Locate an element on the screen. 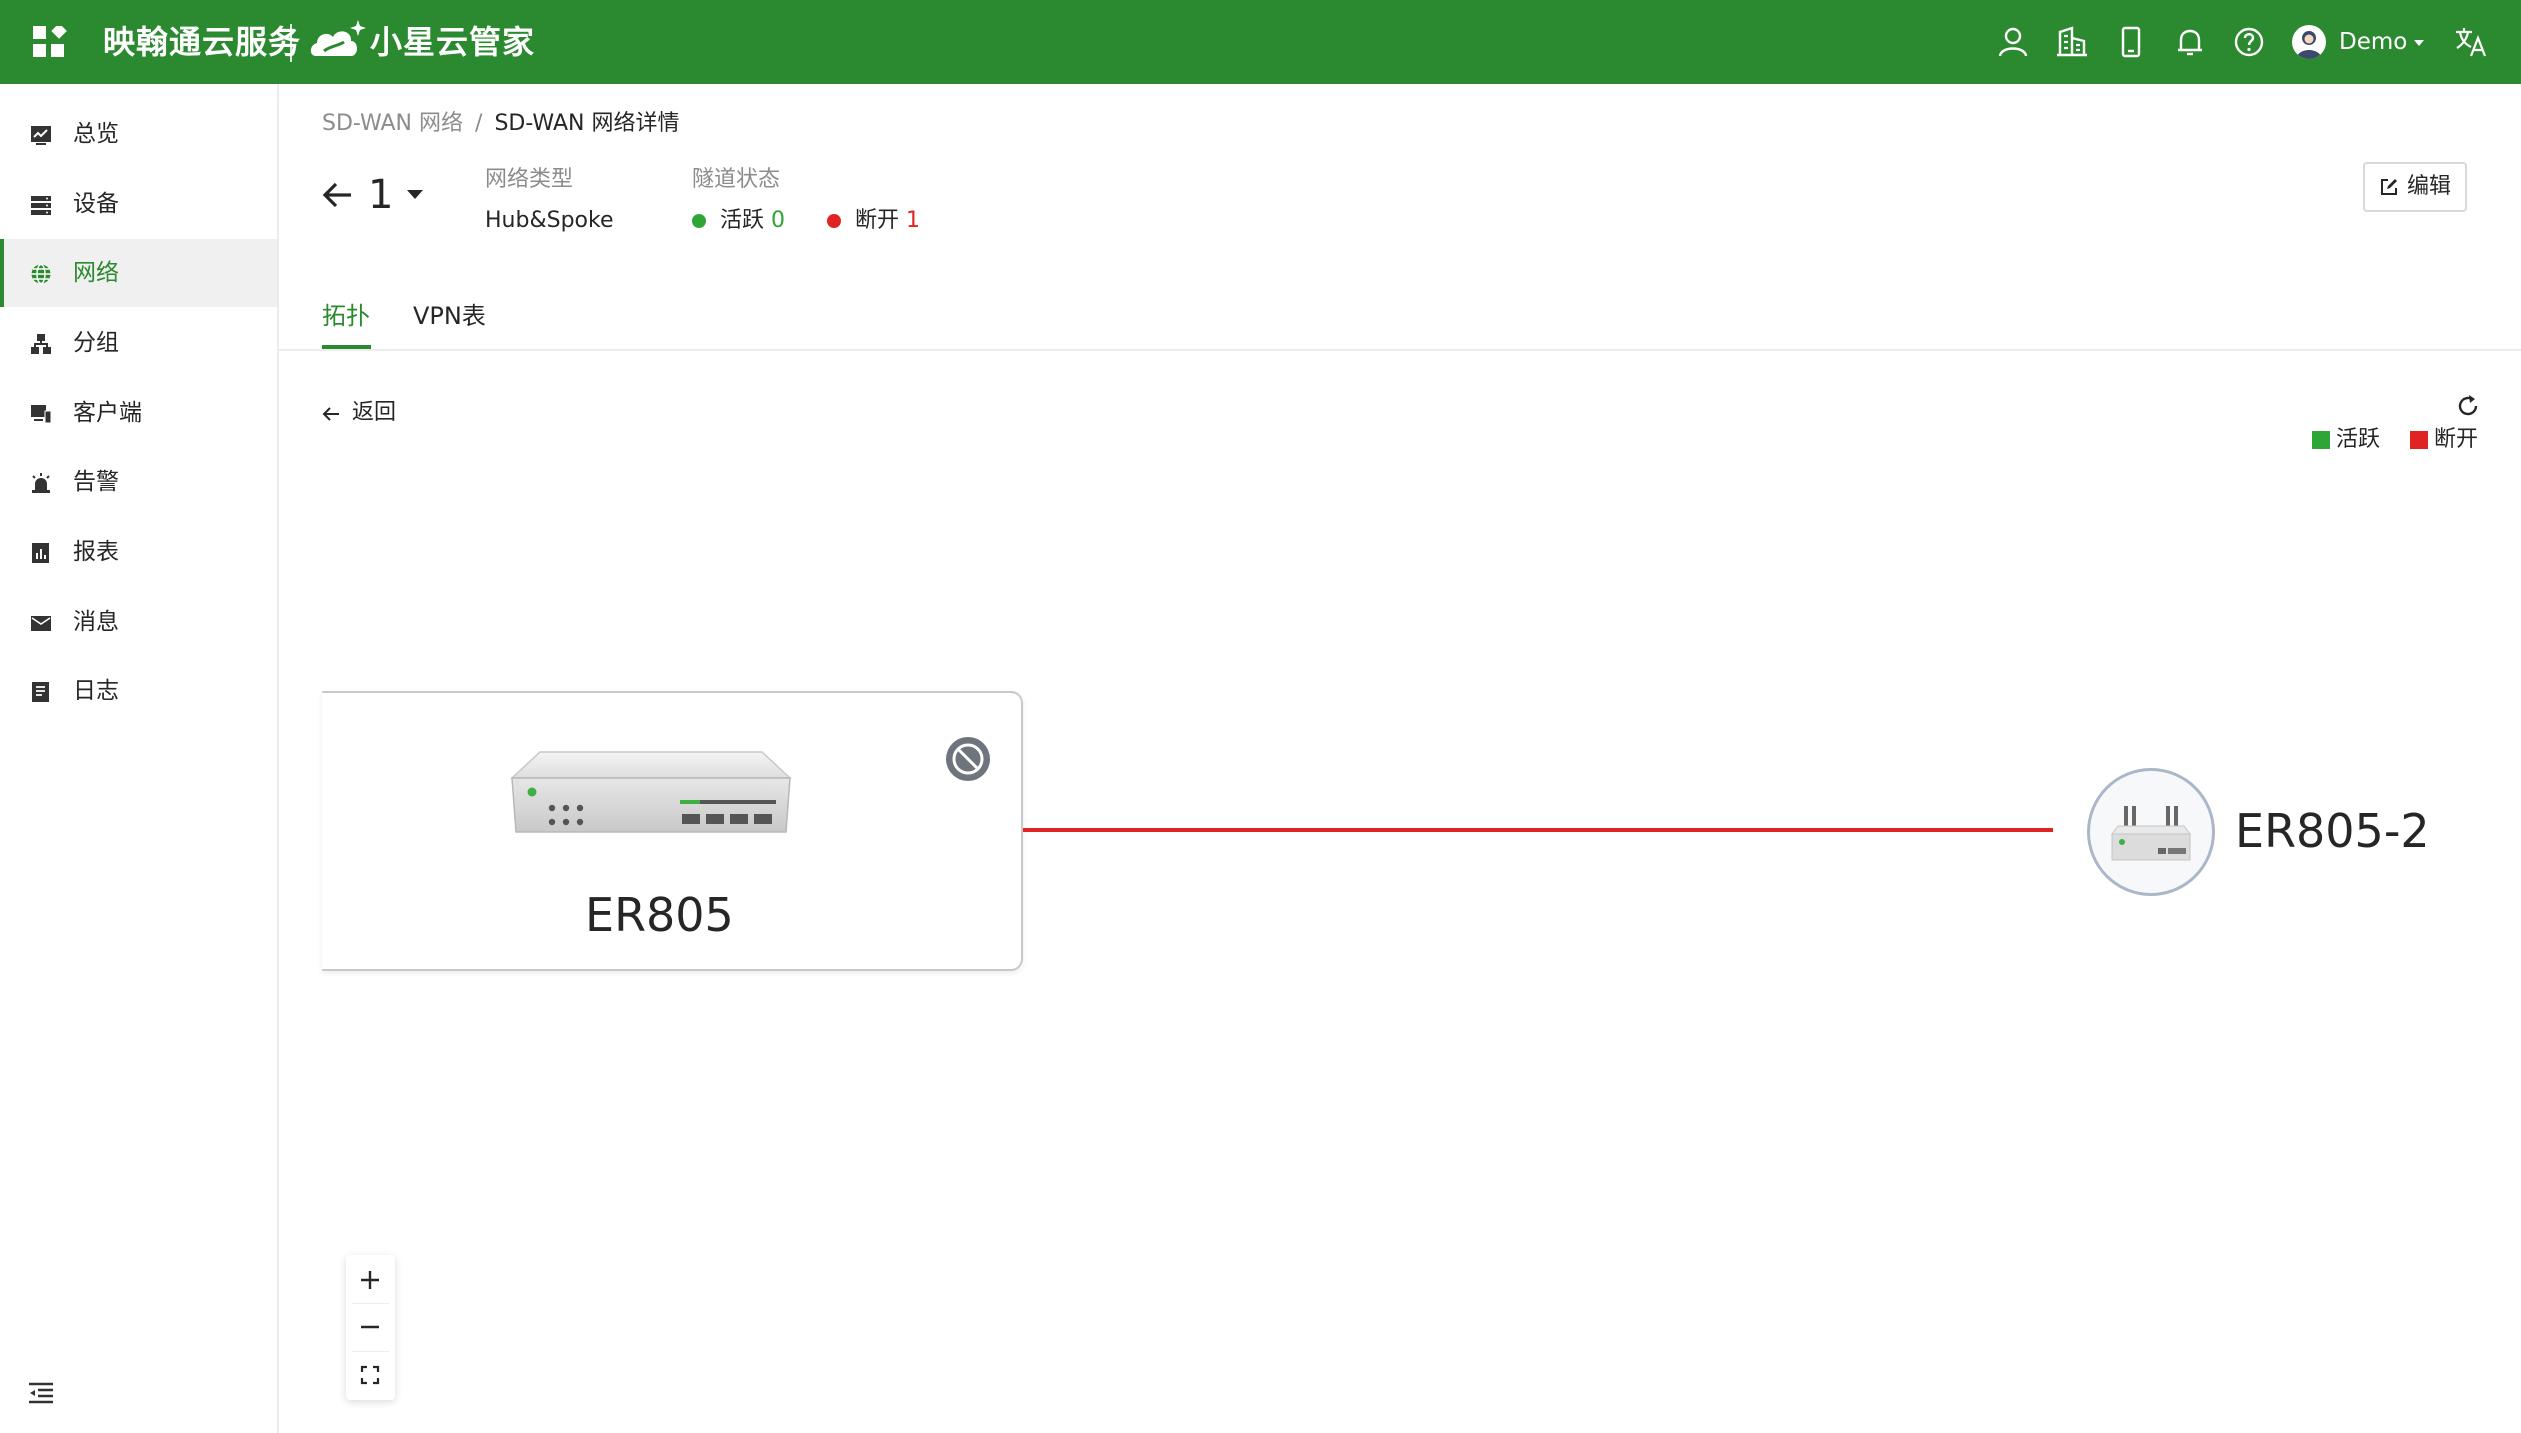  legend-active-swatch is located at coordinates (2321, 440).